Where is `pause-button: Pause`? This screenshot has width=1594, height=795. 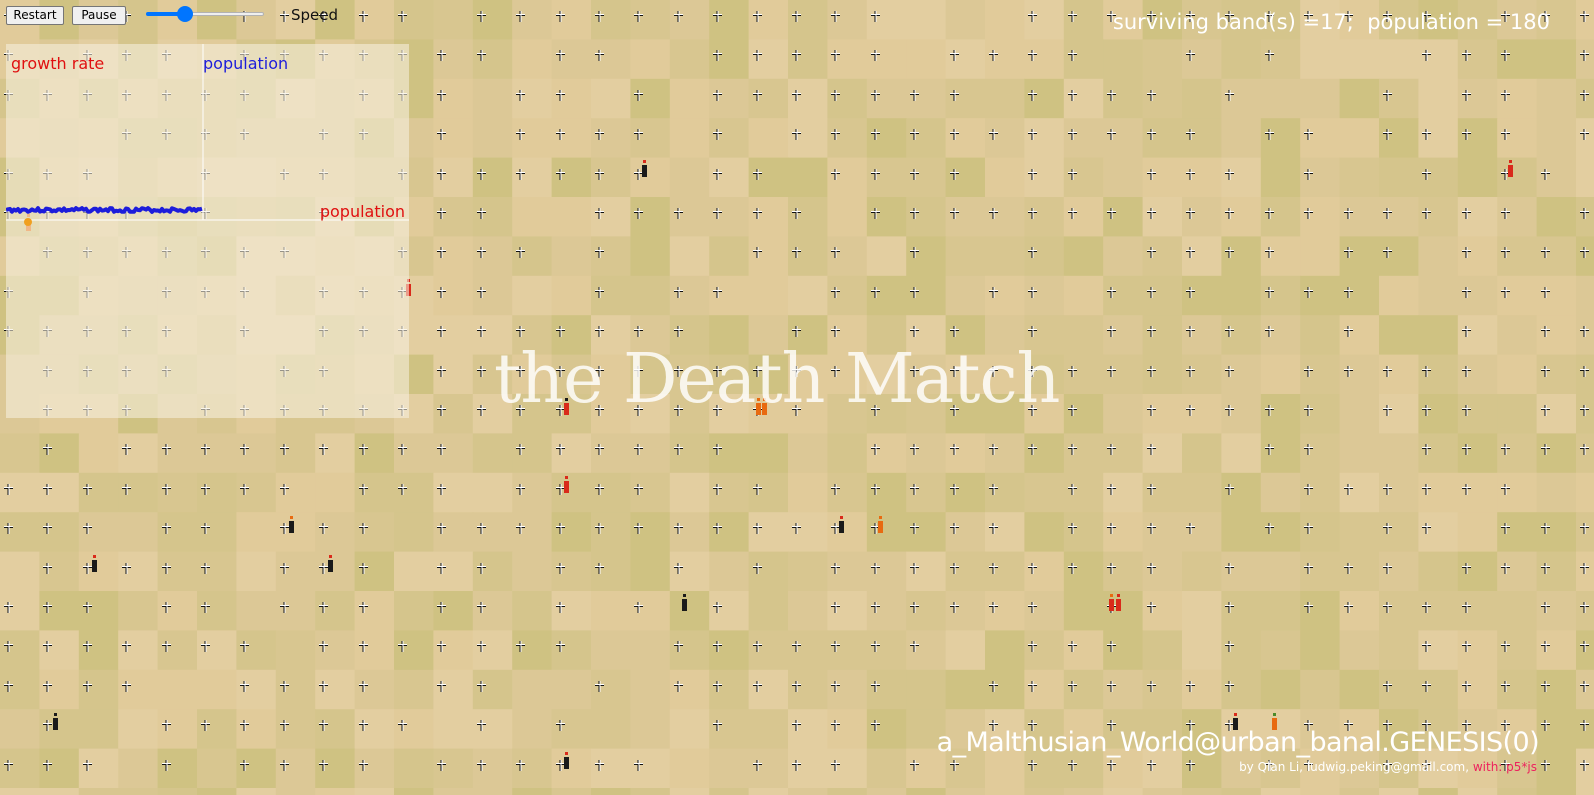
pause-button: Pause is located at coordinates (99, 15).